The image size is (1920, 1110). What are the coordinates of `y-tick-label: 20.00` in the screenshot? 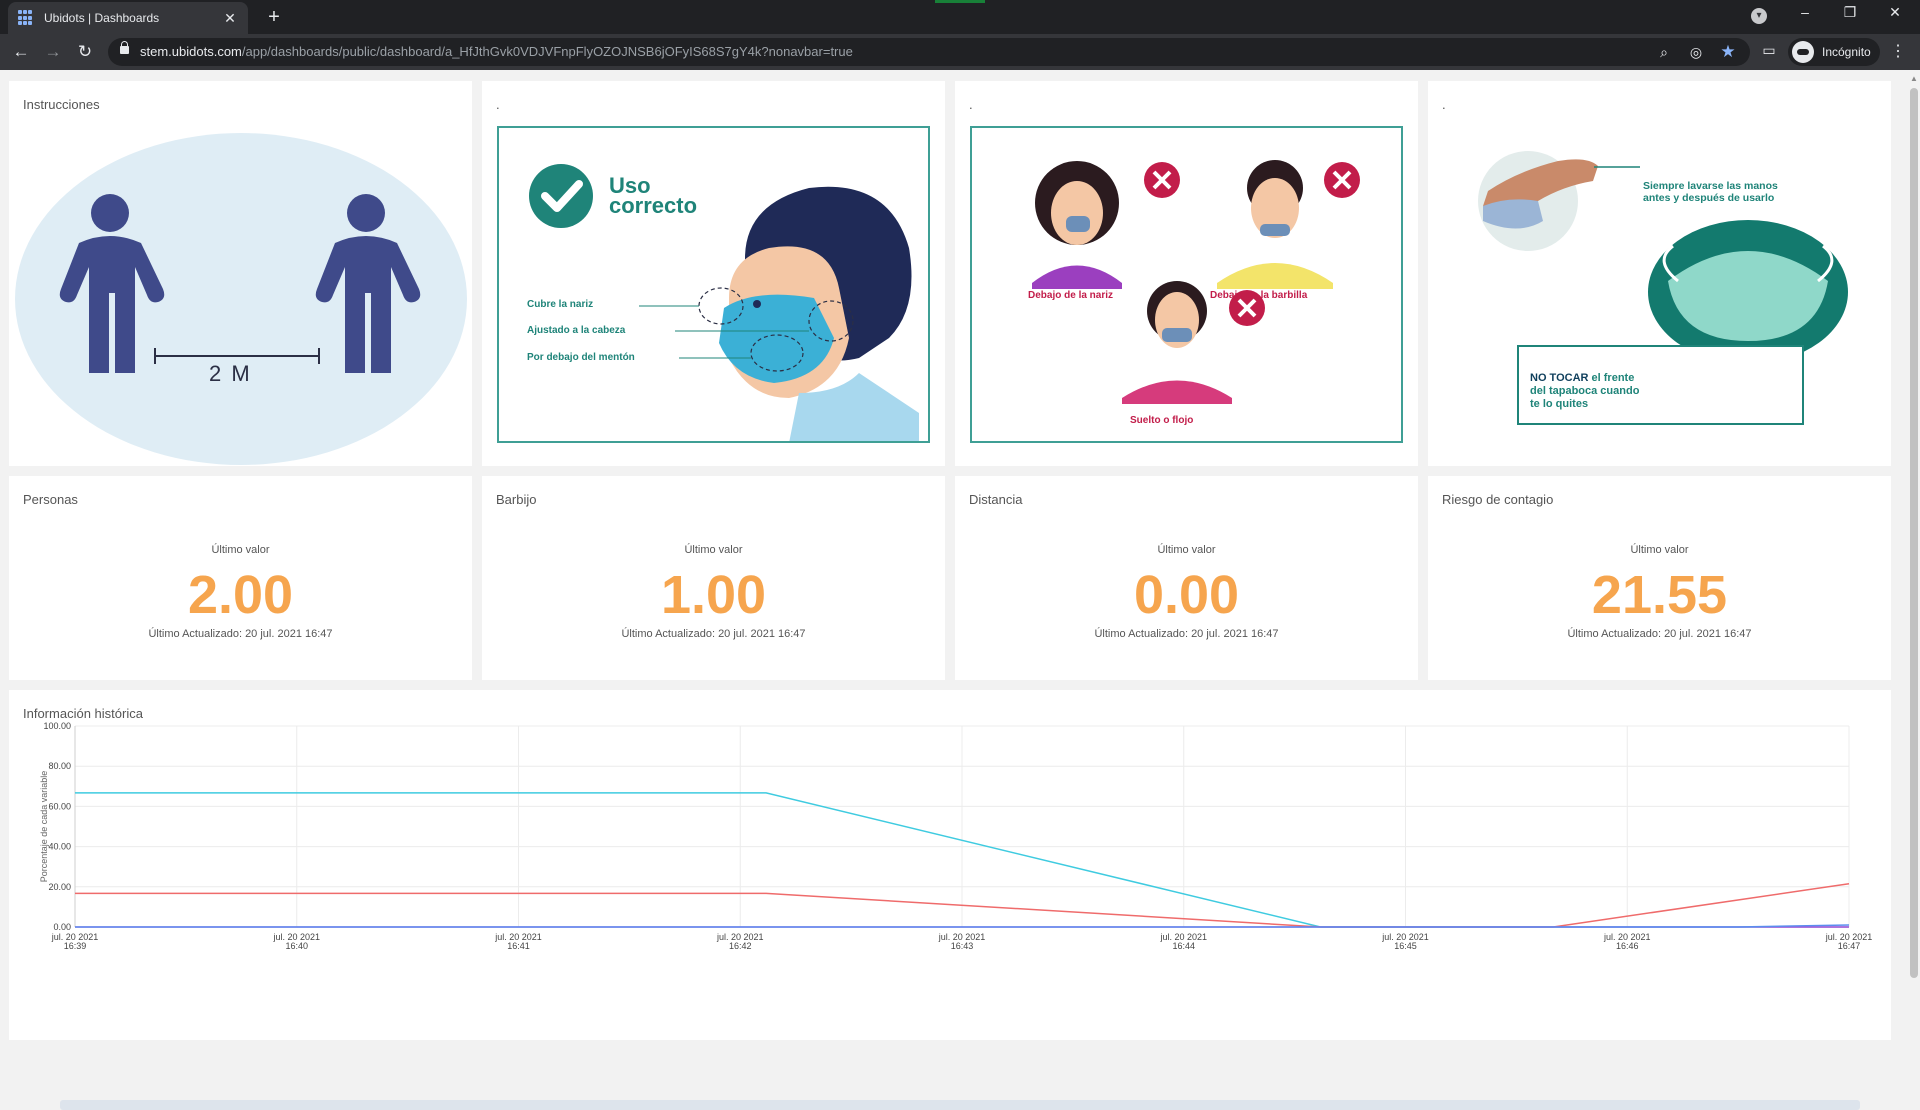 It's located at (59, 887).